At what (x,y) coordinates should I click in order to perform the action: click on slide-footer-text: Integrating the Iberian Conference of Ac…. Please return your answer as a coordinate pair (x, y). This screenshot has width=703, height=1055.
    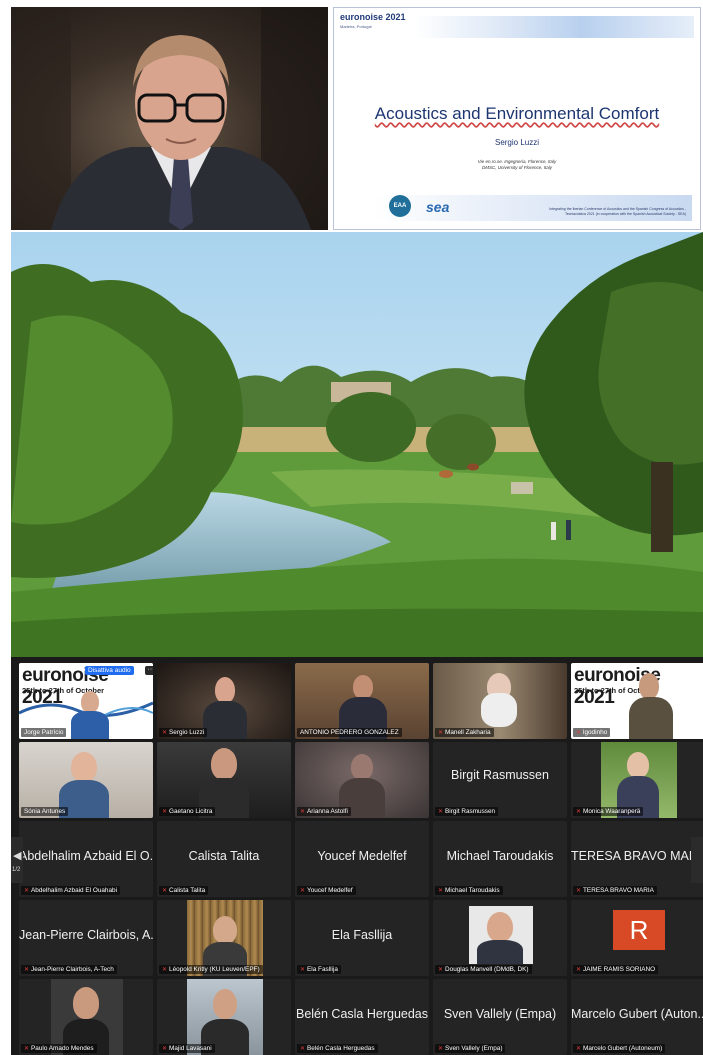
    Looking at the image, I should click on (617, 211).